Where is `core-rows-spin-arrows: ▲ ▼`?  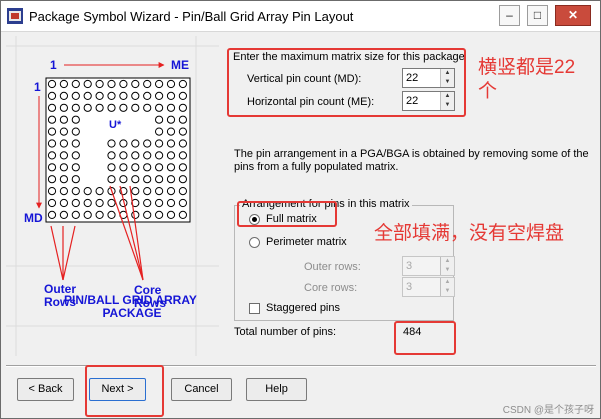 core-rows-spin-arrows: ▲ ▼ is located at coordinates (447, 287).